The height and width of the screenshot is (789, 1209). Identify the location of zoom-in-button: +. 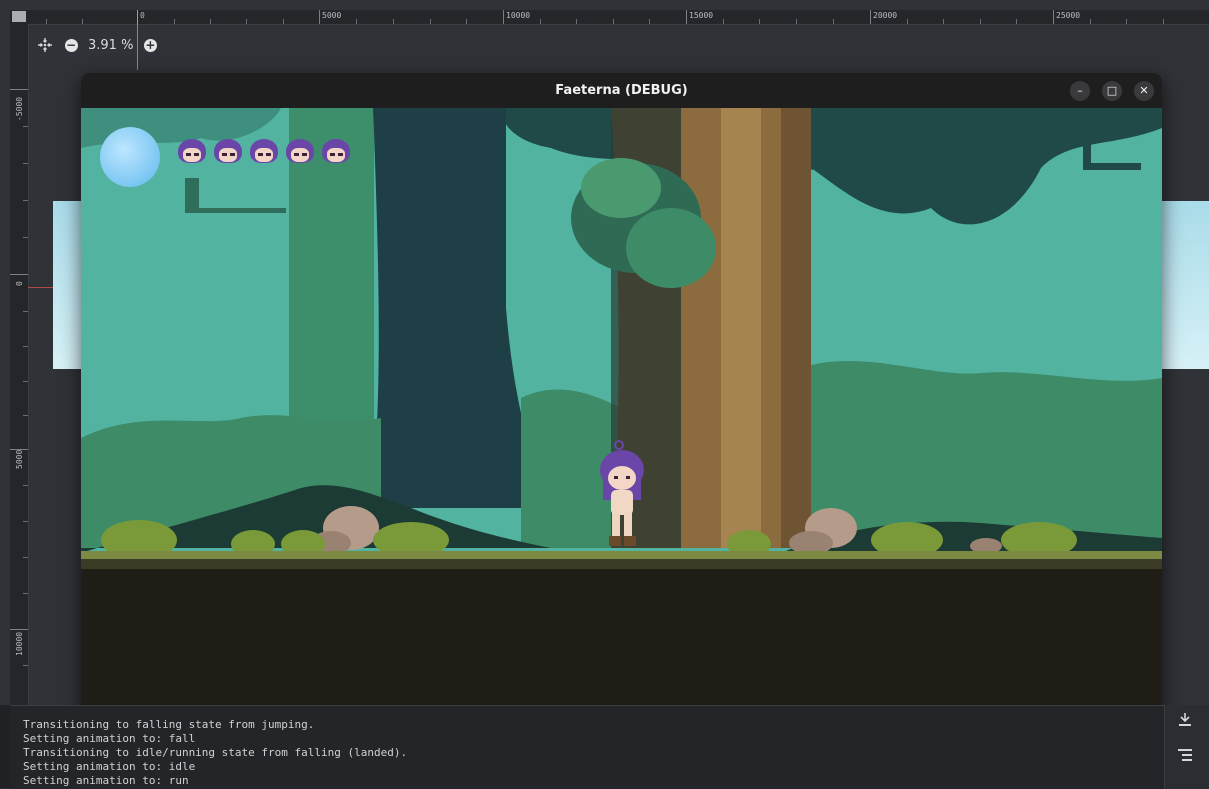
(150, 45).